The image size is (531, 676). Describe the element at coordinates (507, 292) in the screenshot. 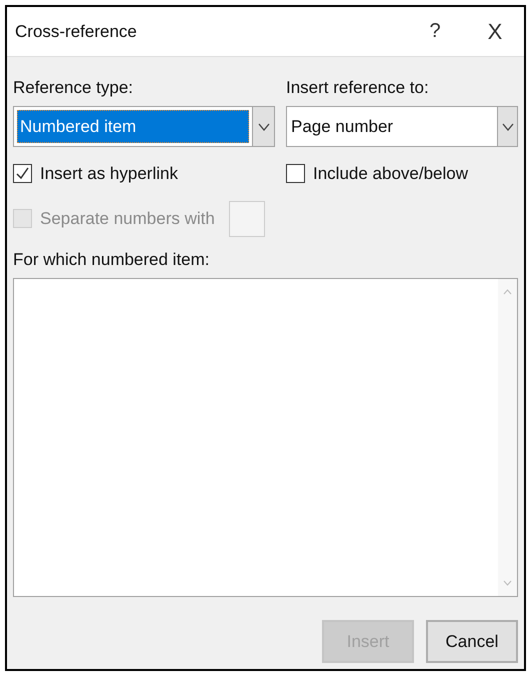

I see `scroll-up-icon` at that location.